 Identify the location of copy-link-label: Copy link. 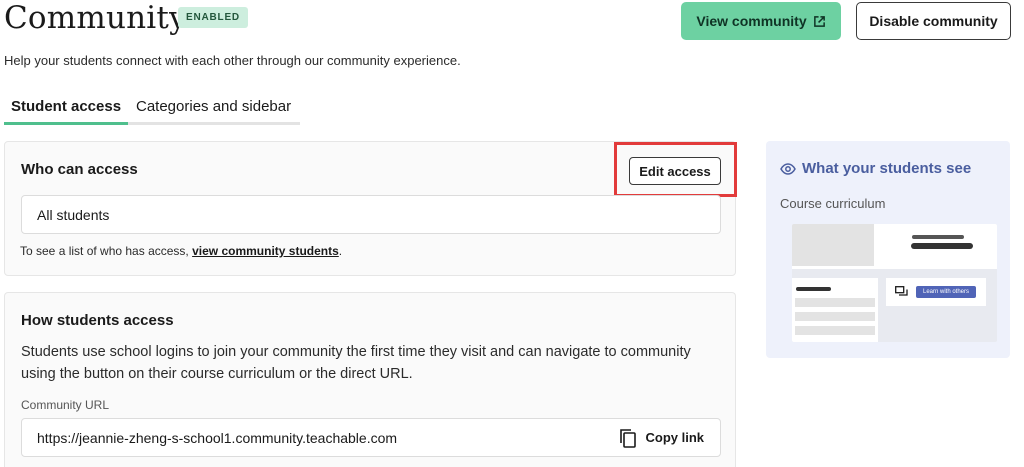
(674, 437).